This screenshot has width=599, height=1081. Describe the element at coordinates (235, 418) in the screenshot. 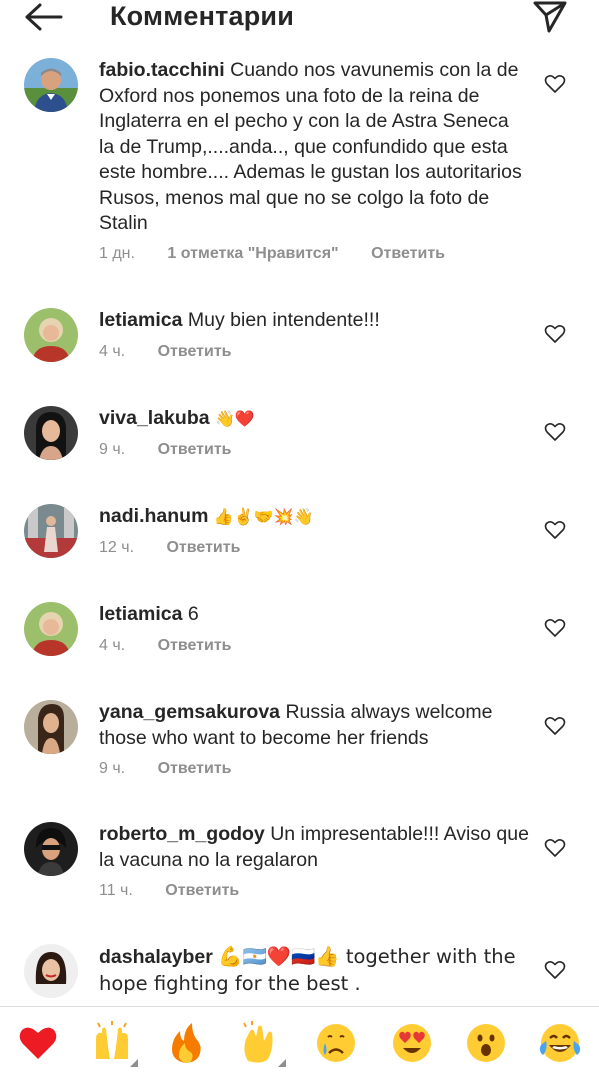

I see `comment-text: 👋❤️` at that location.